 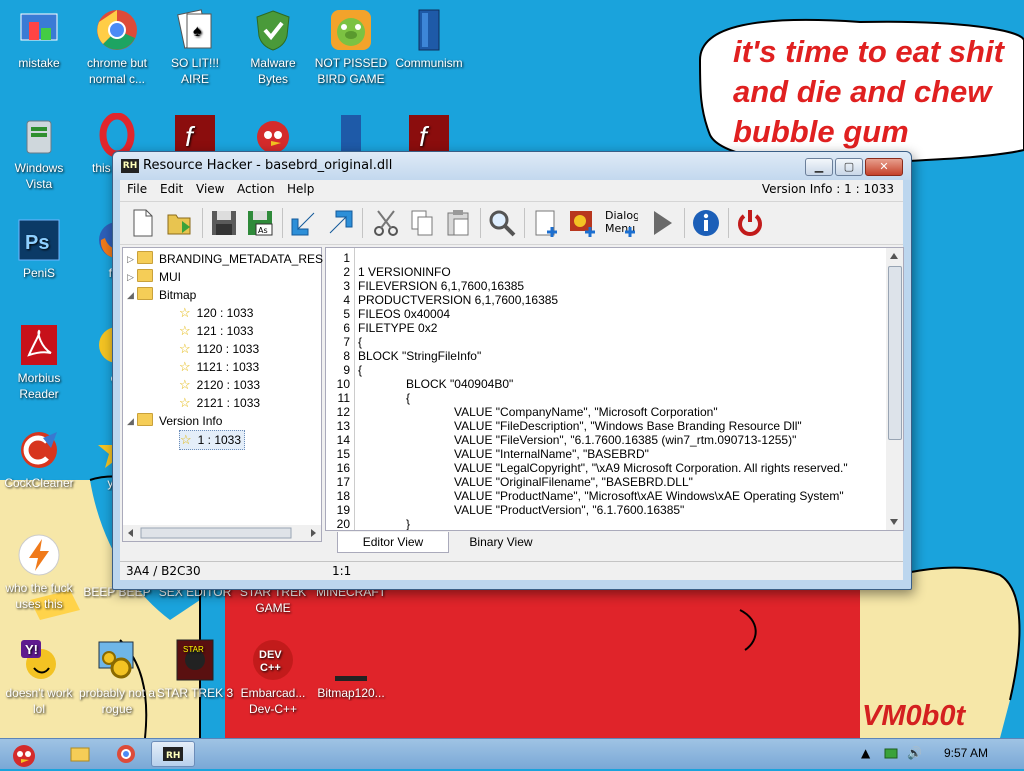 I want to click on chrome-icon, so click(x=126, y=754).